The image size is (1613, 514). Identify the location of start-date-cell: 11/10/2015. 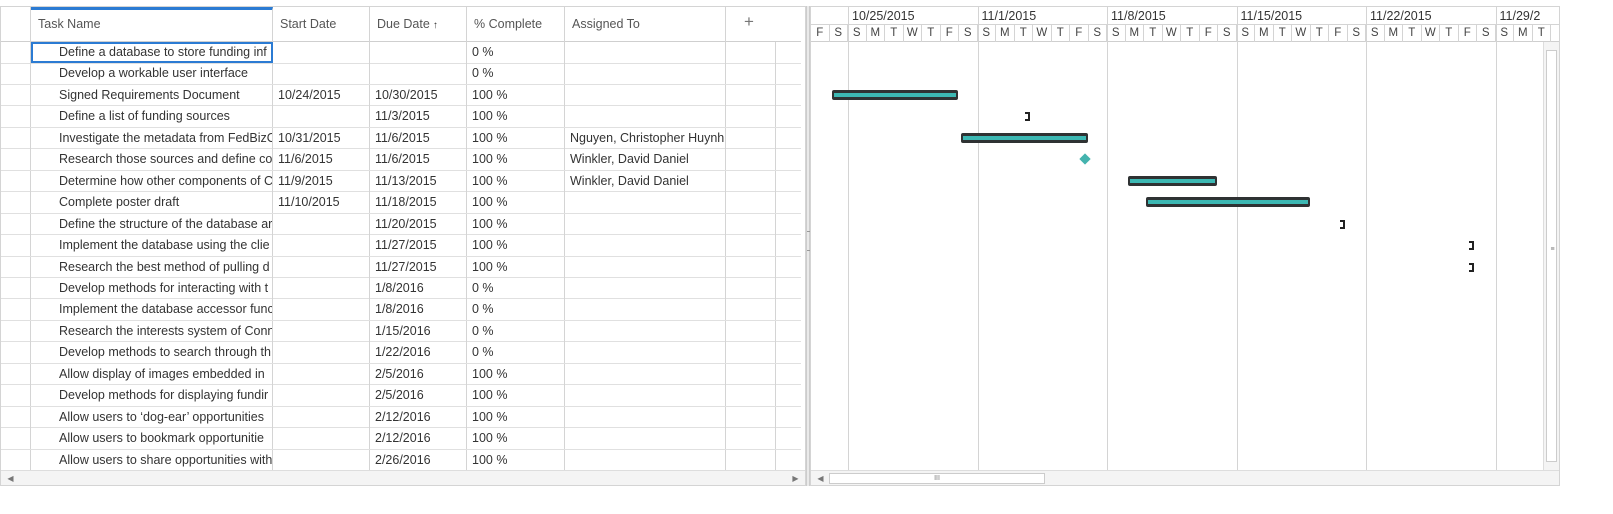
(321, 203).